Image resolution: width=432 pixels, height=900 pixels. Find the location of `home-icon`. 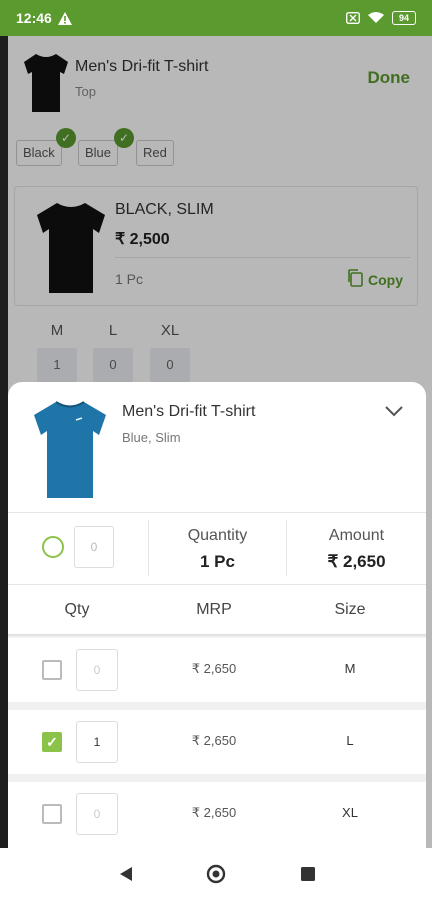

home-icon is located at coordinates (216, 874).